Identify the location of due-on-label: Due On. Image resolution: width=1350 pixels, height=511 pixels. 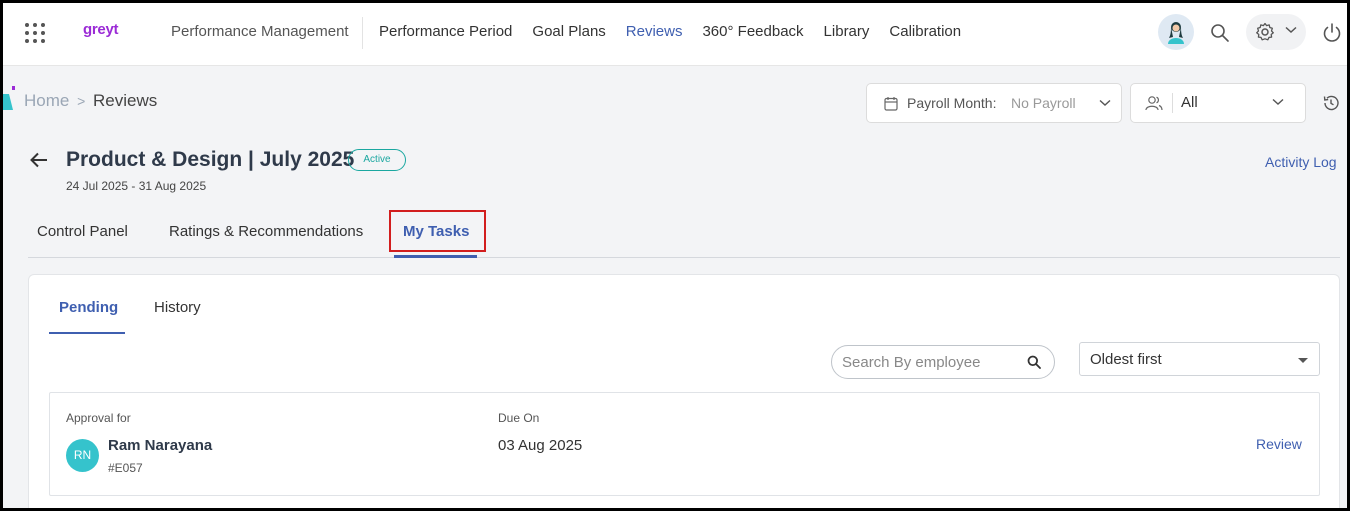
(519, 418).